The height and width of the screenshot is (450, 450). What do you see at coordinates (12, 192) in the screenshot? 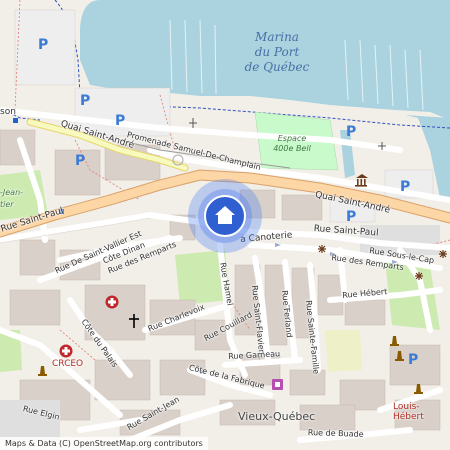
I see `street-label: -Jean-` at bounding box center [12, 192].